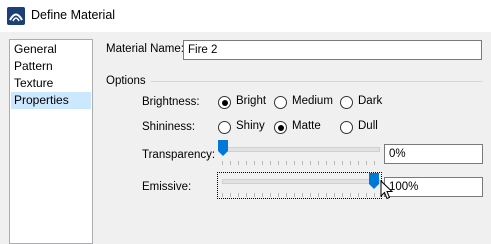 Image resolution: width=491 pixels, height=244 pixels. Describe the element at coordinates (374, 181) in the screenshot. I see `emissive-slider-thumb` at that location.